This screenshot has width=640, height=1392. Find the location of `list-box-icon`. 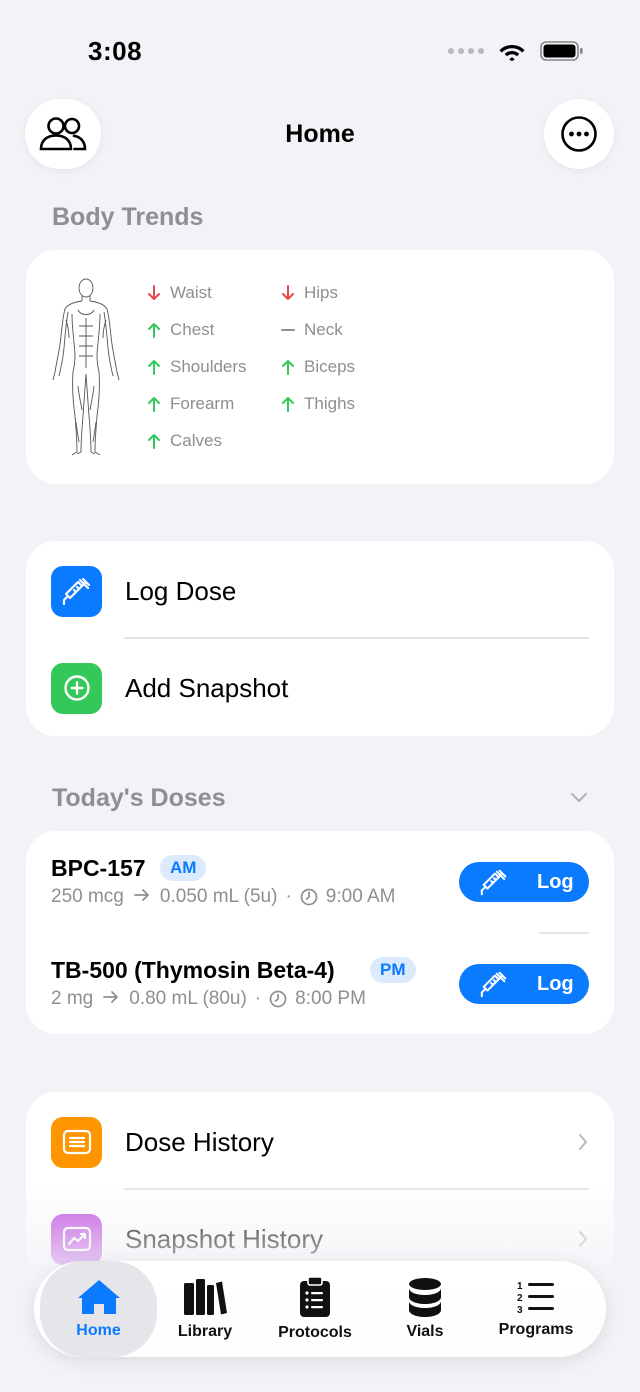

list-box-icon is located at coordinates (76, 1142).